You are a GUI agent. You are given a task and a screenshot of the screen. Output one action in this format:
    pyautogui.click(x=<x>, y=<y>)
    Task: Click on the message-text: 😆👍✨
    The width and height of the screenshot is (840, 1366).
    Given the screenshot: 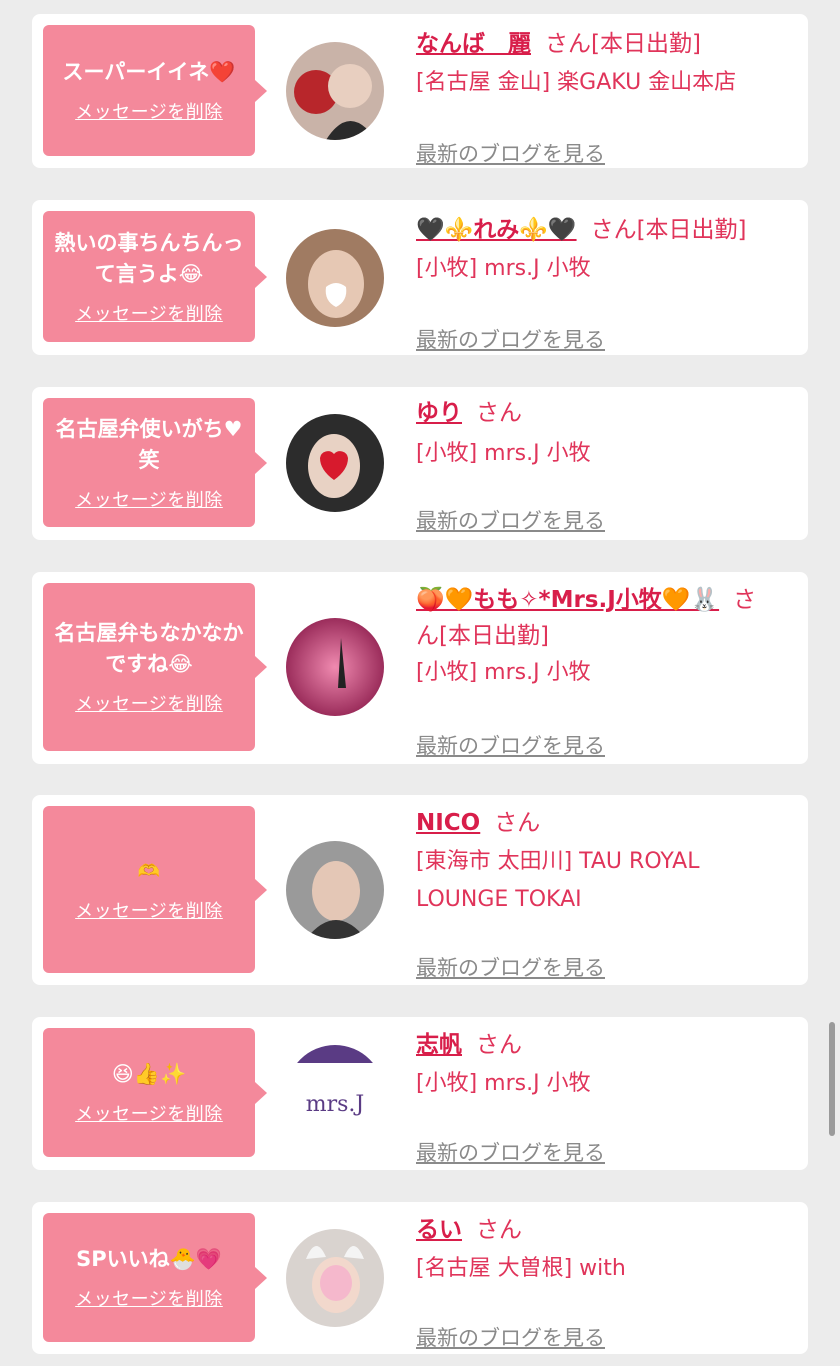 What is the action you would take?
    pyautogui.click(x=149, y=1074)
    